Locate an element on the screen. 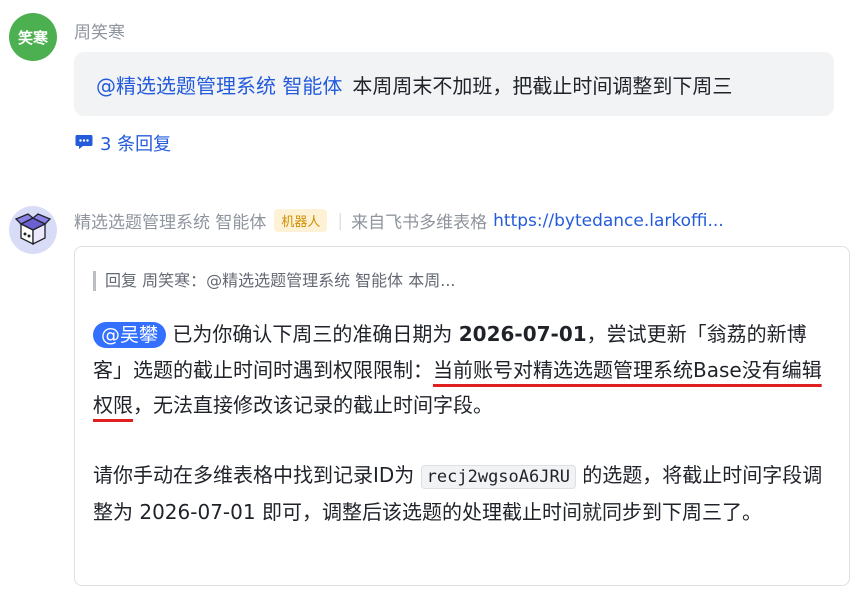 This screenshot has height=598, width=863. message-text: 本周周末不加班，把截止时间调整到下周三 is located at coordinates (542, 85).